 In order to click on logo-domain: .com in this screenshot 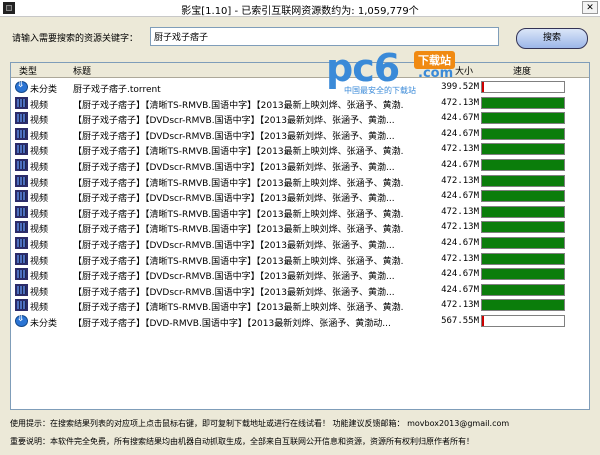, I will do `click(436, 73)`.